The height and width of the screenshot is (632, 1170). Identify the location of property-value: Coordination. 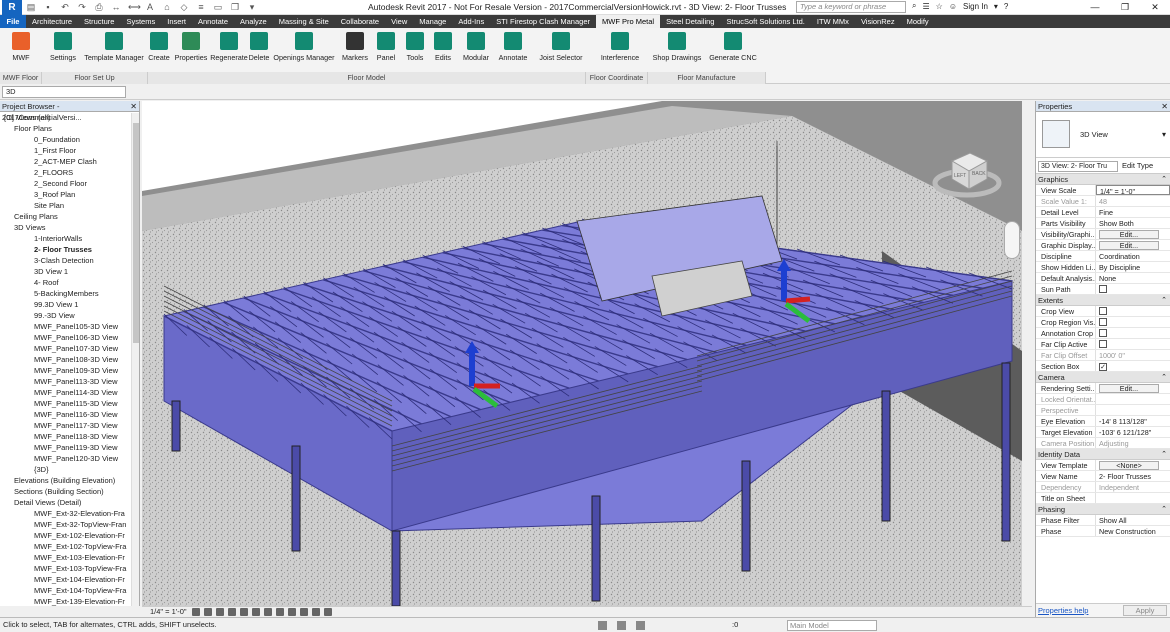
(1133, 256).